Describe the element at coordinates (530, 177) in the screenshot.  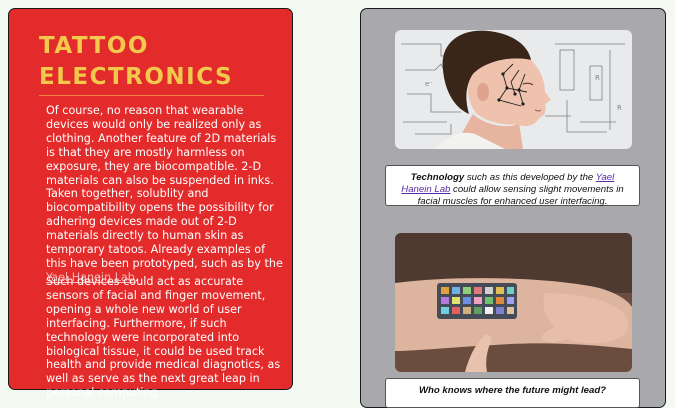
I see `caption-1-pre: such as this developed by the` at that location.